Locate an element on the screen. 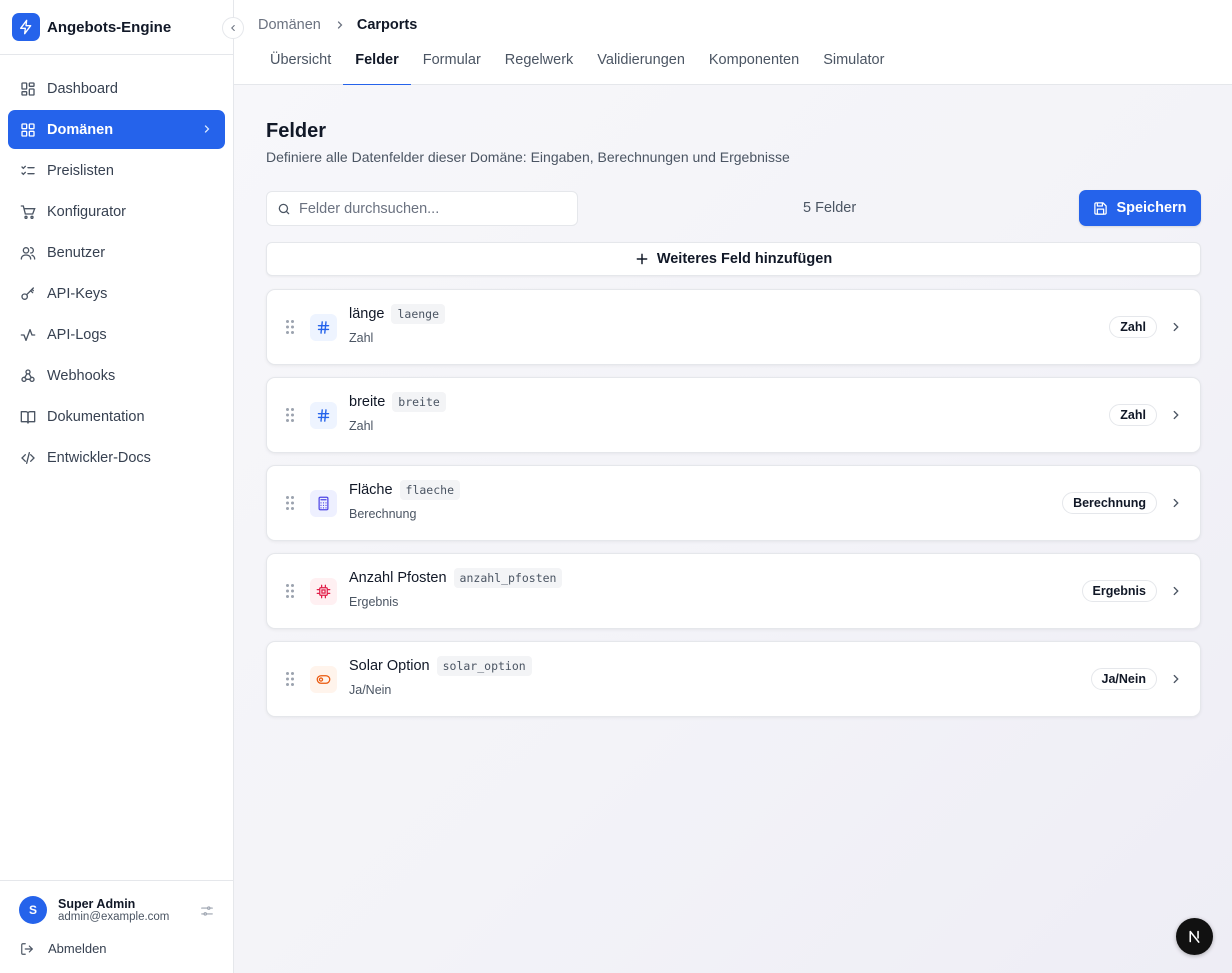  nextjs-logo-icon is located at coordinates (1194, 936).